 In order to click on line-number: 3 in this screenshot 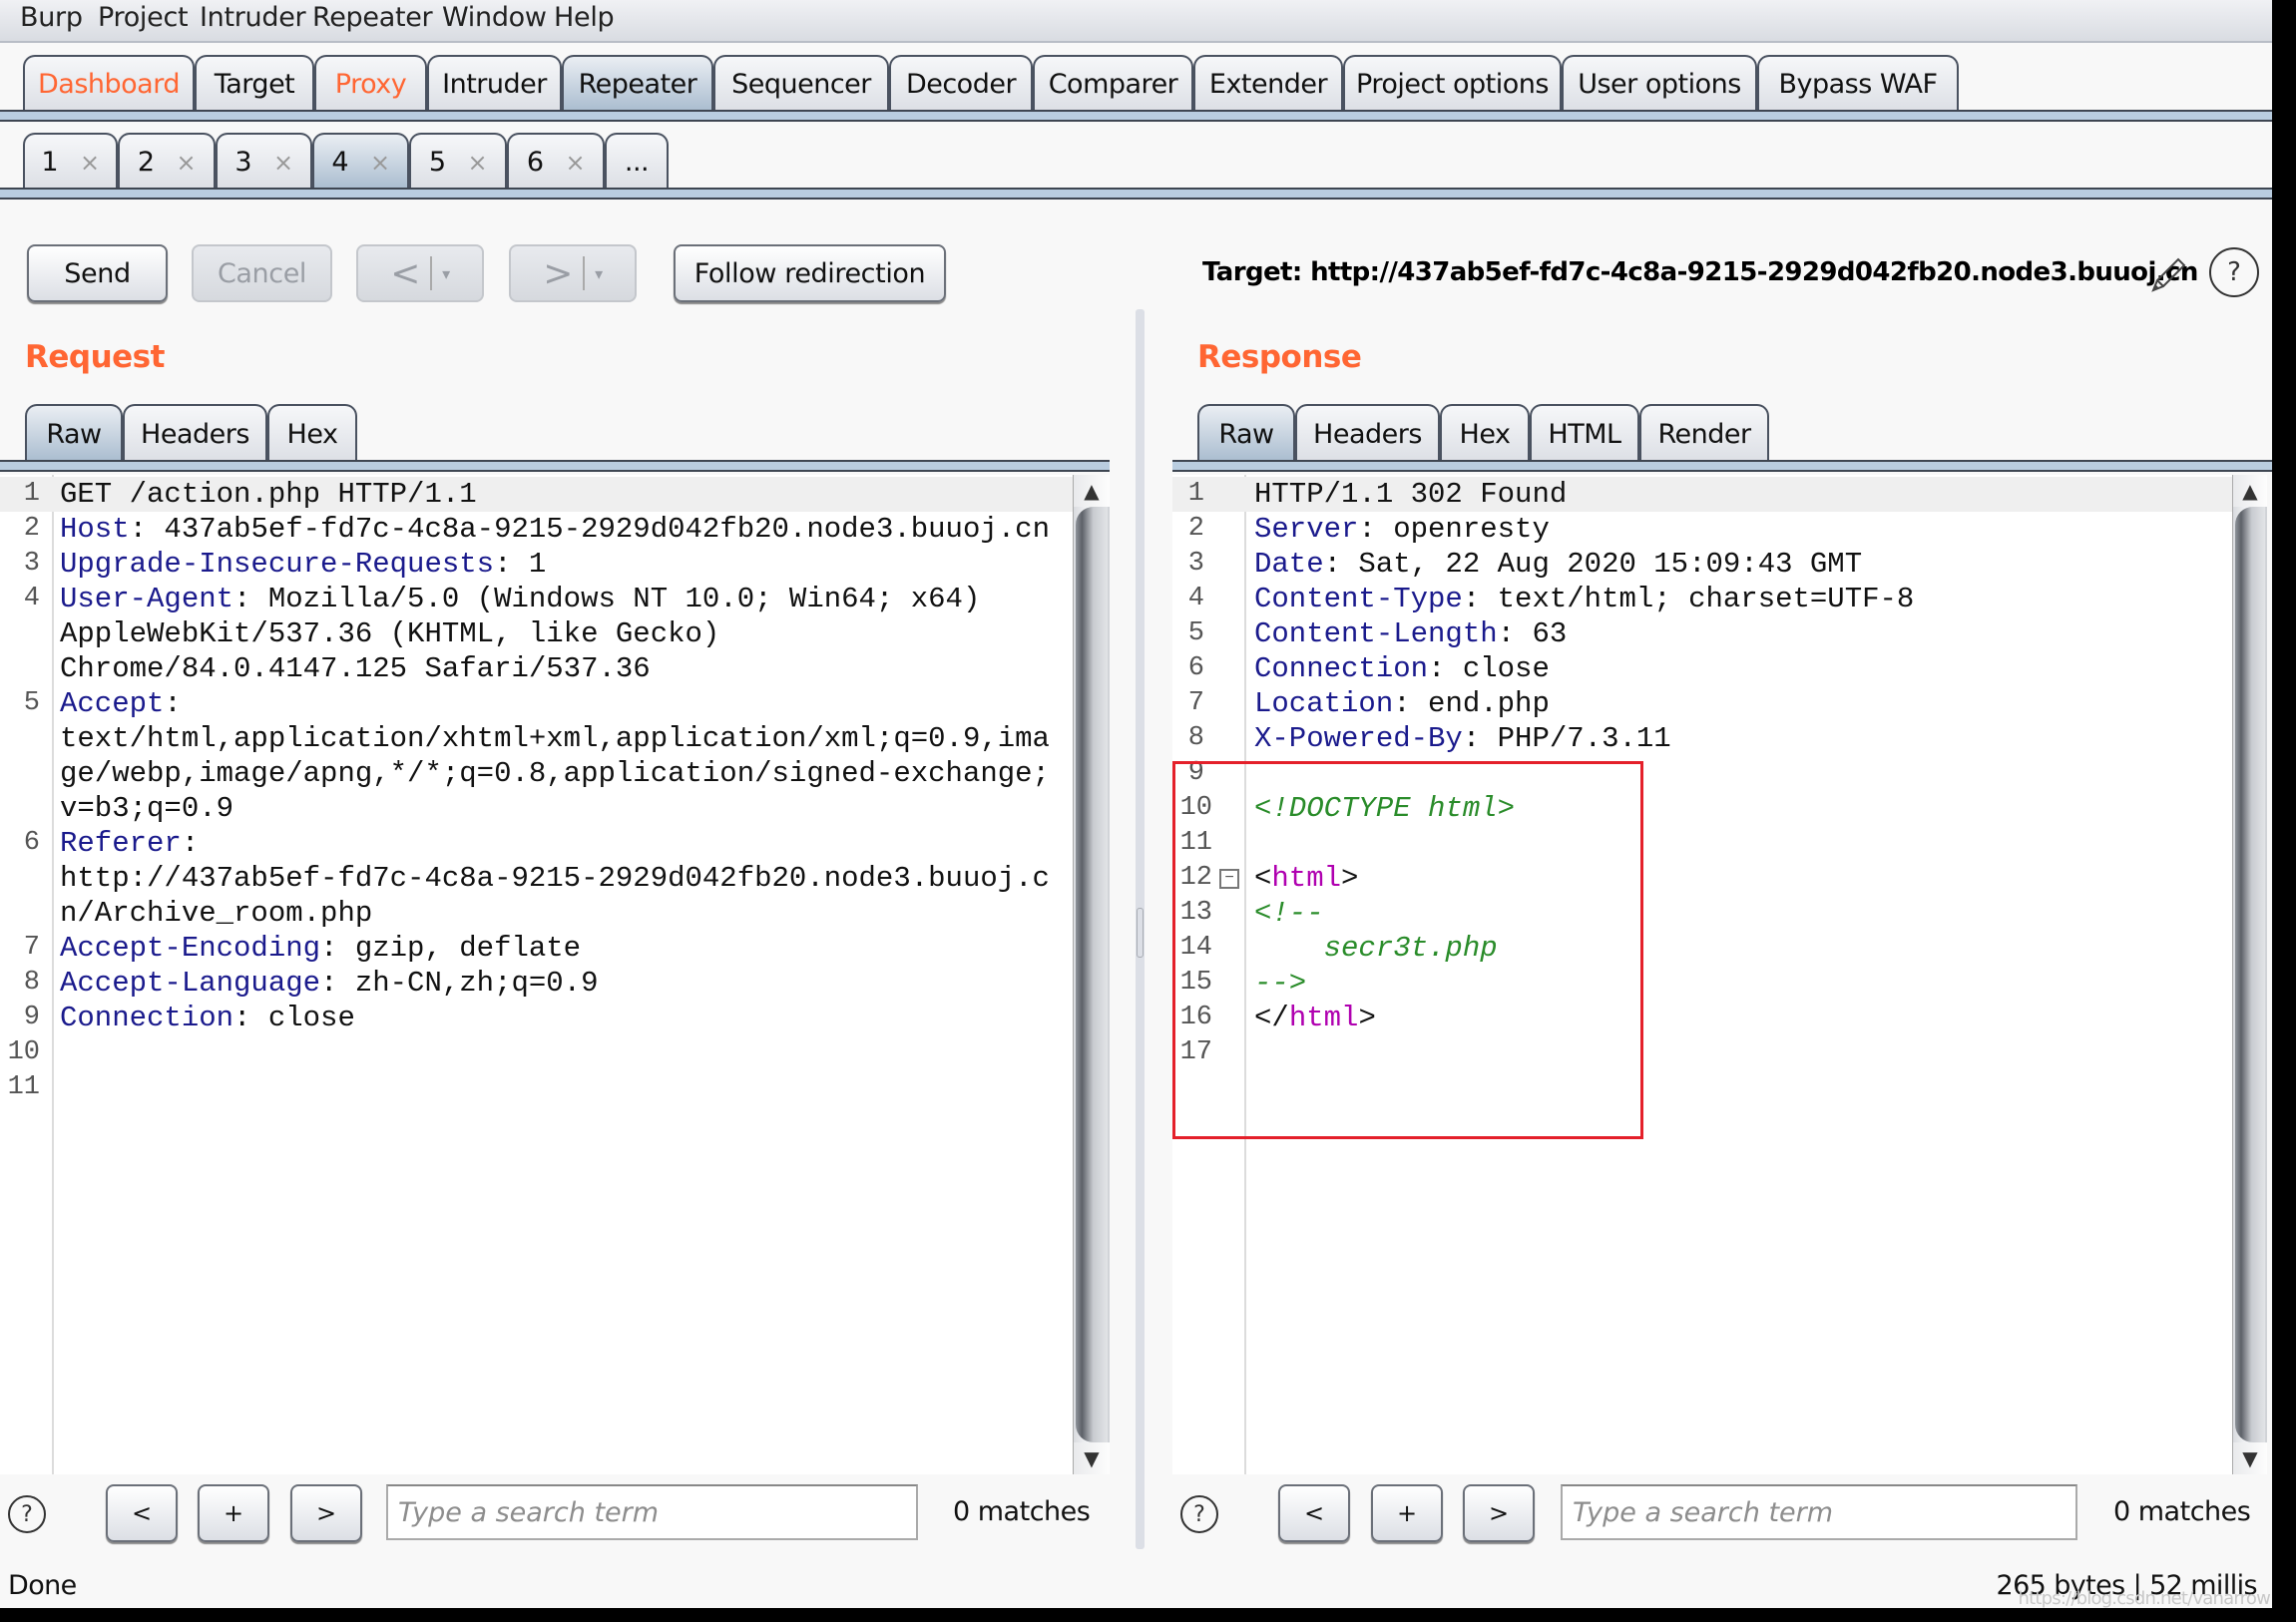, I will do `click(1195, 564)`.